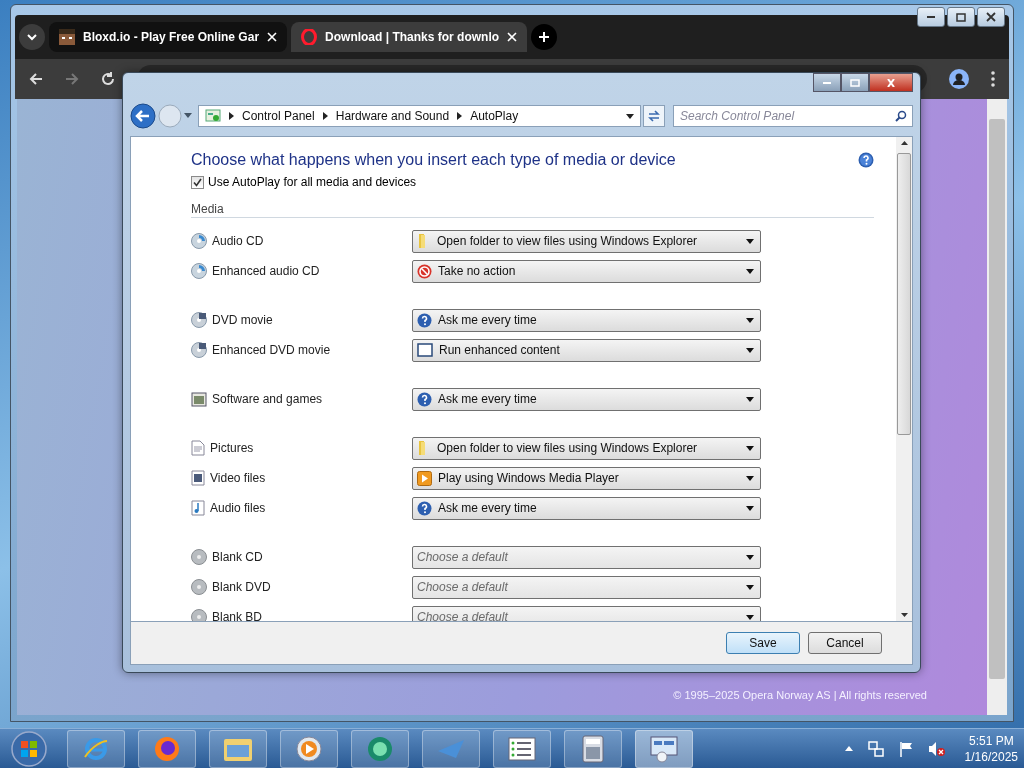  I want to click on plus-icon, so click(544, 37).